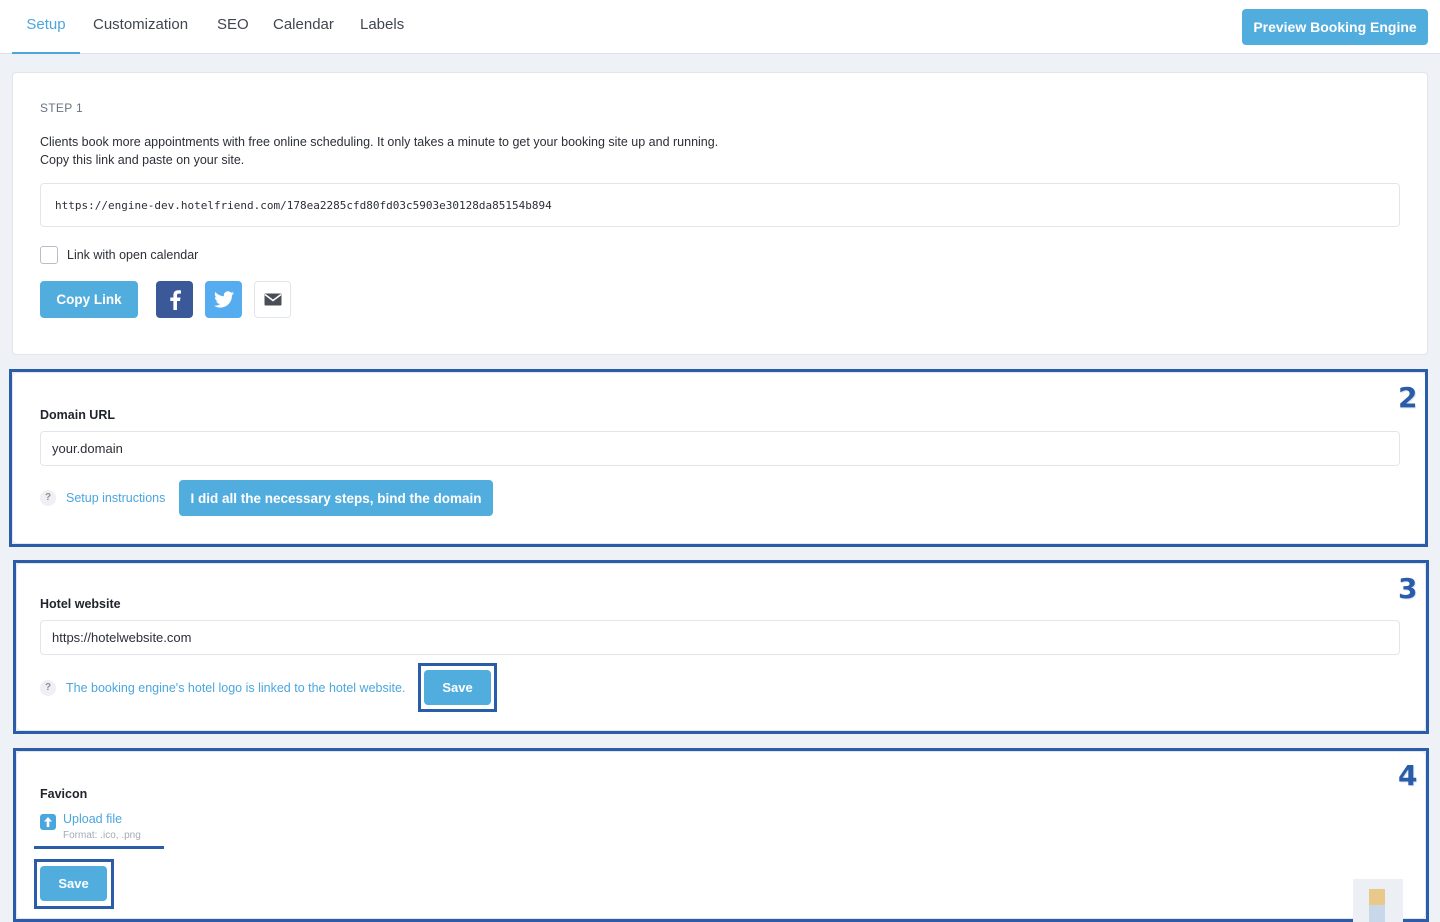 The image size is (1440, 922). I want to click on annotation-number-3: 3, so click(1408, 588).